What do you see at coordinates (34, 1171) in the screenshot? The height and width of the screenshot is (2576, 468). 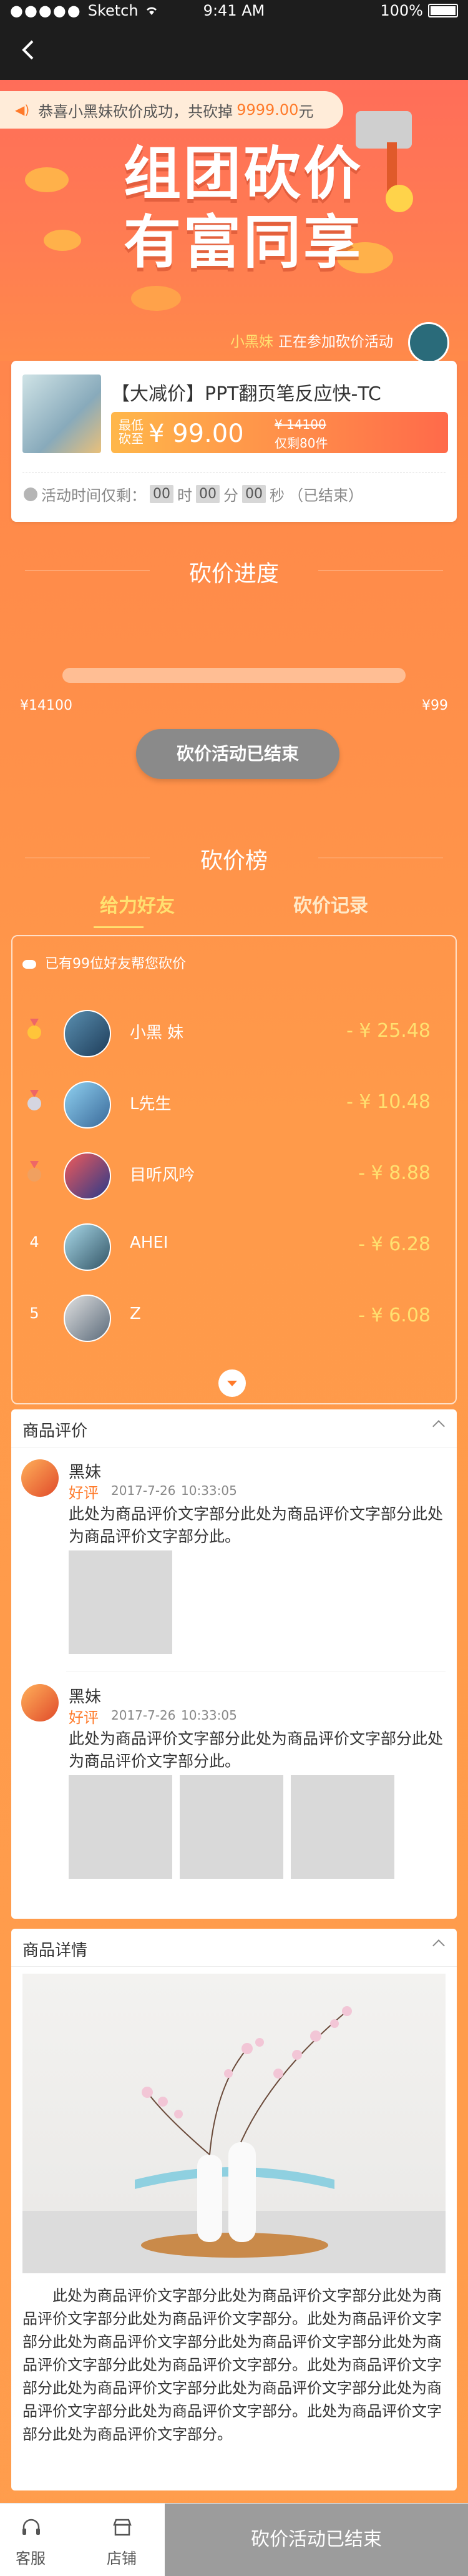 I see `bronze-medal-icon` at bounding box center [34, 1171].